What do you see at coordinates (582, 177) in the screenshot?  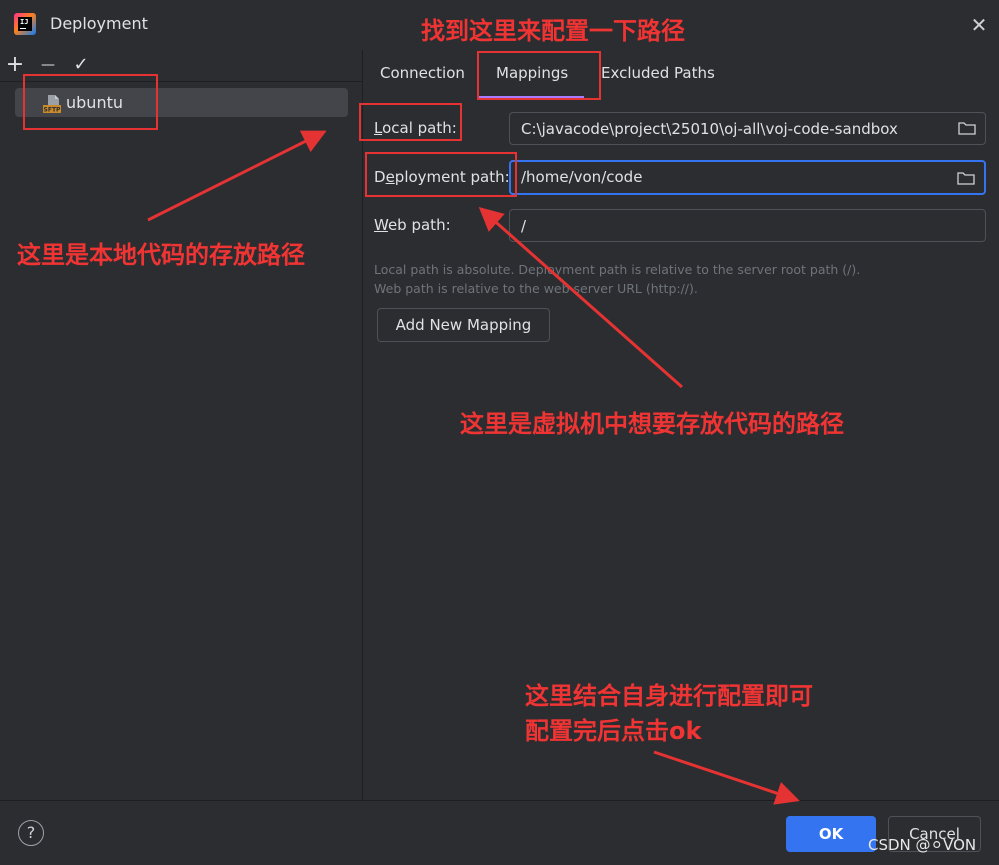 I see `deployment-path-value: /home/von/code` at bounding box center [582, 177].